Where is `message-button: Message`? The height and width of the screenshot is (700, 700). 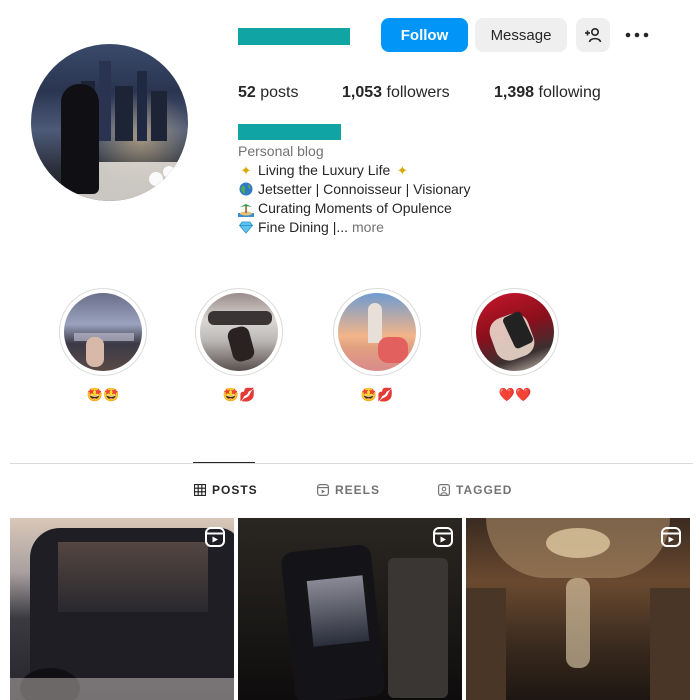
message-button: Message is located at coordinates (521, 35).